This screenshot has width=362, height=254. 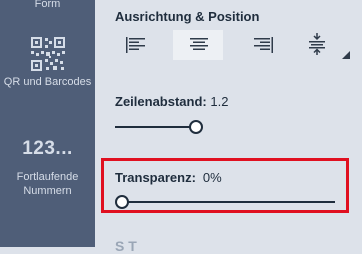 I want to click on line-spacing-label: Zeilenabstand: 1.2, so click(x=172, y=101).